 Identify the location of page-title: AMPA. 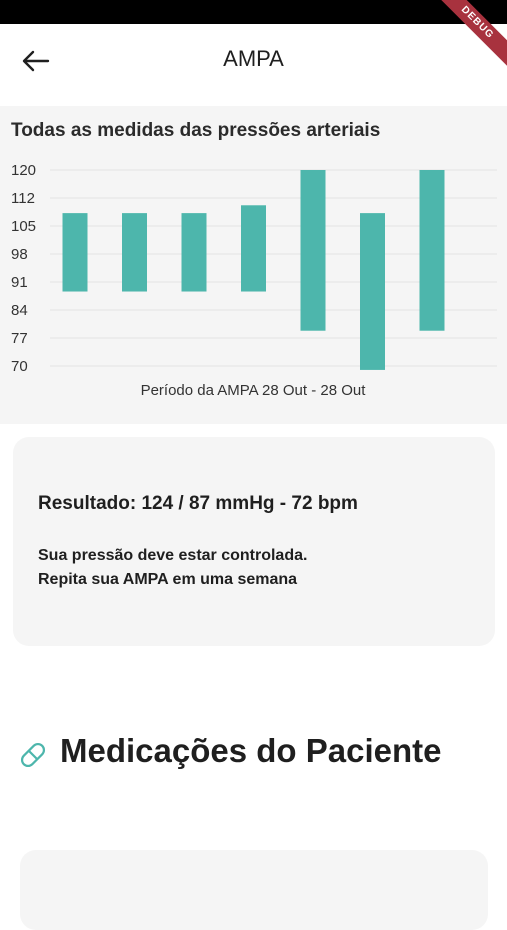
(253, 58).